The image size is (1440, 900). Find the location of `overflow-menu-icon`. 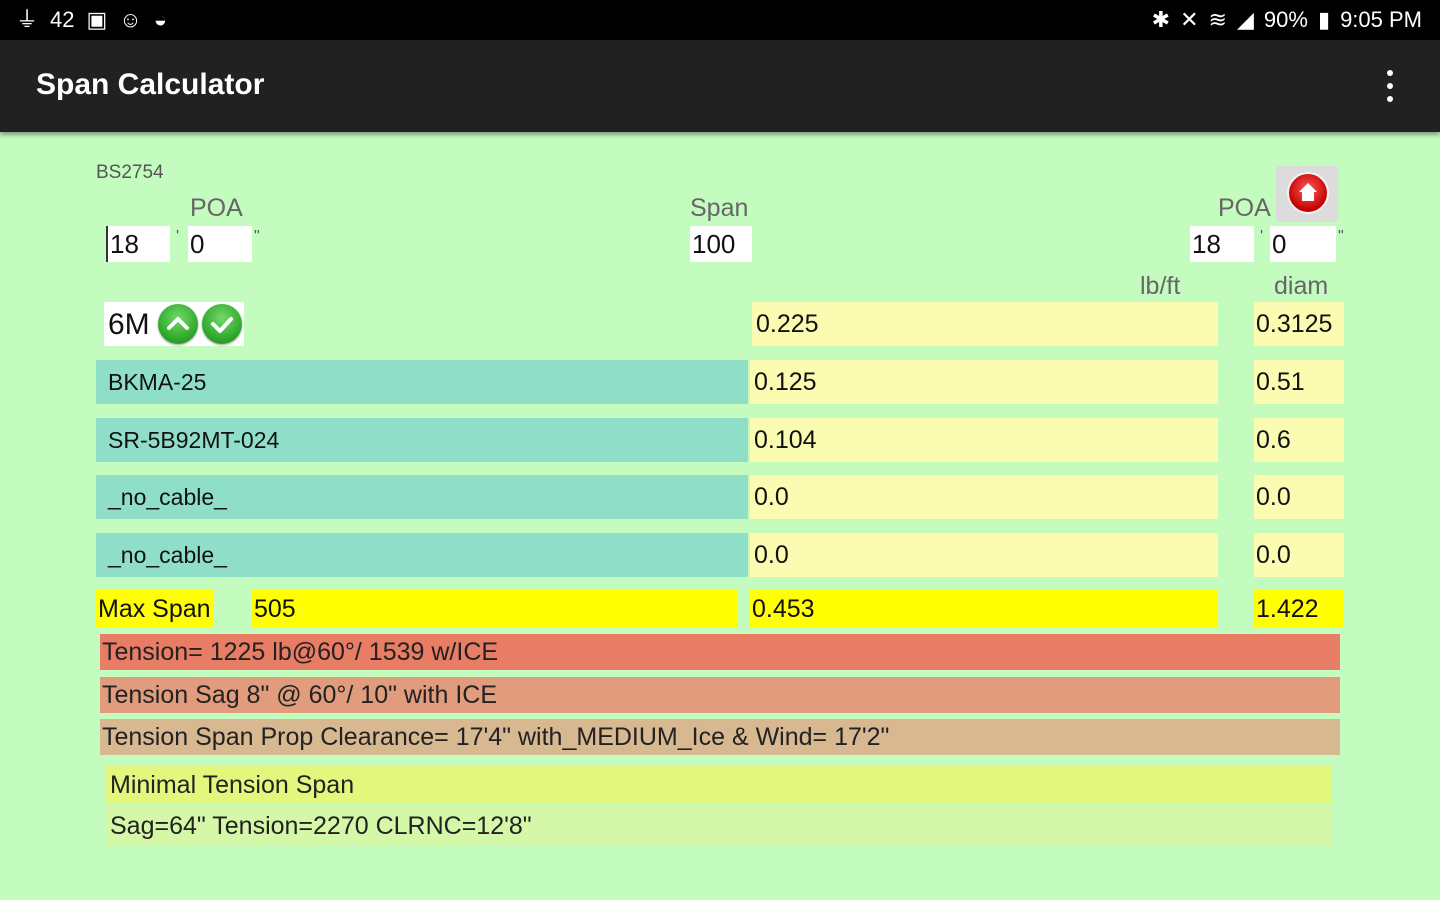

overflow-menu-icon is located at coordinates (1390, 86).